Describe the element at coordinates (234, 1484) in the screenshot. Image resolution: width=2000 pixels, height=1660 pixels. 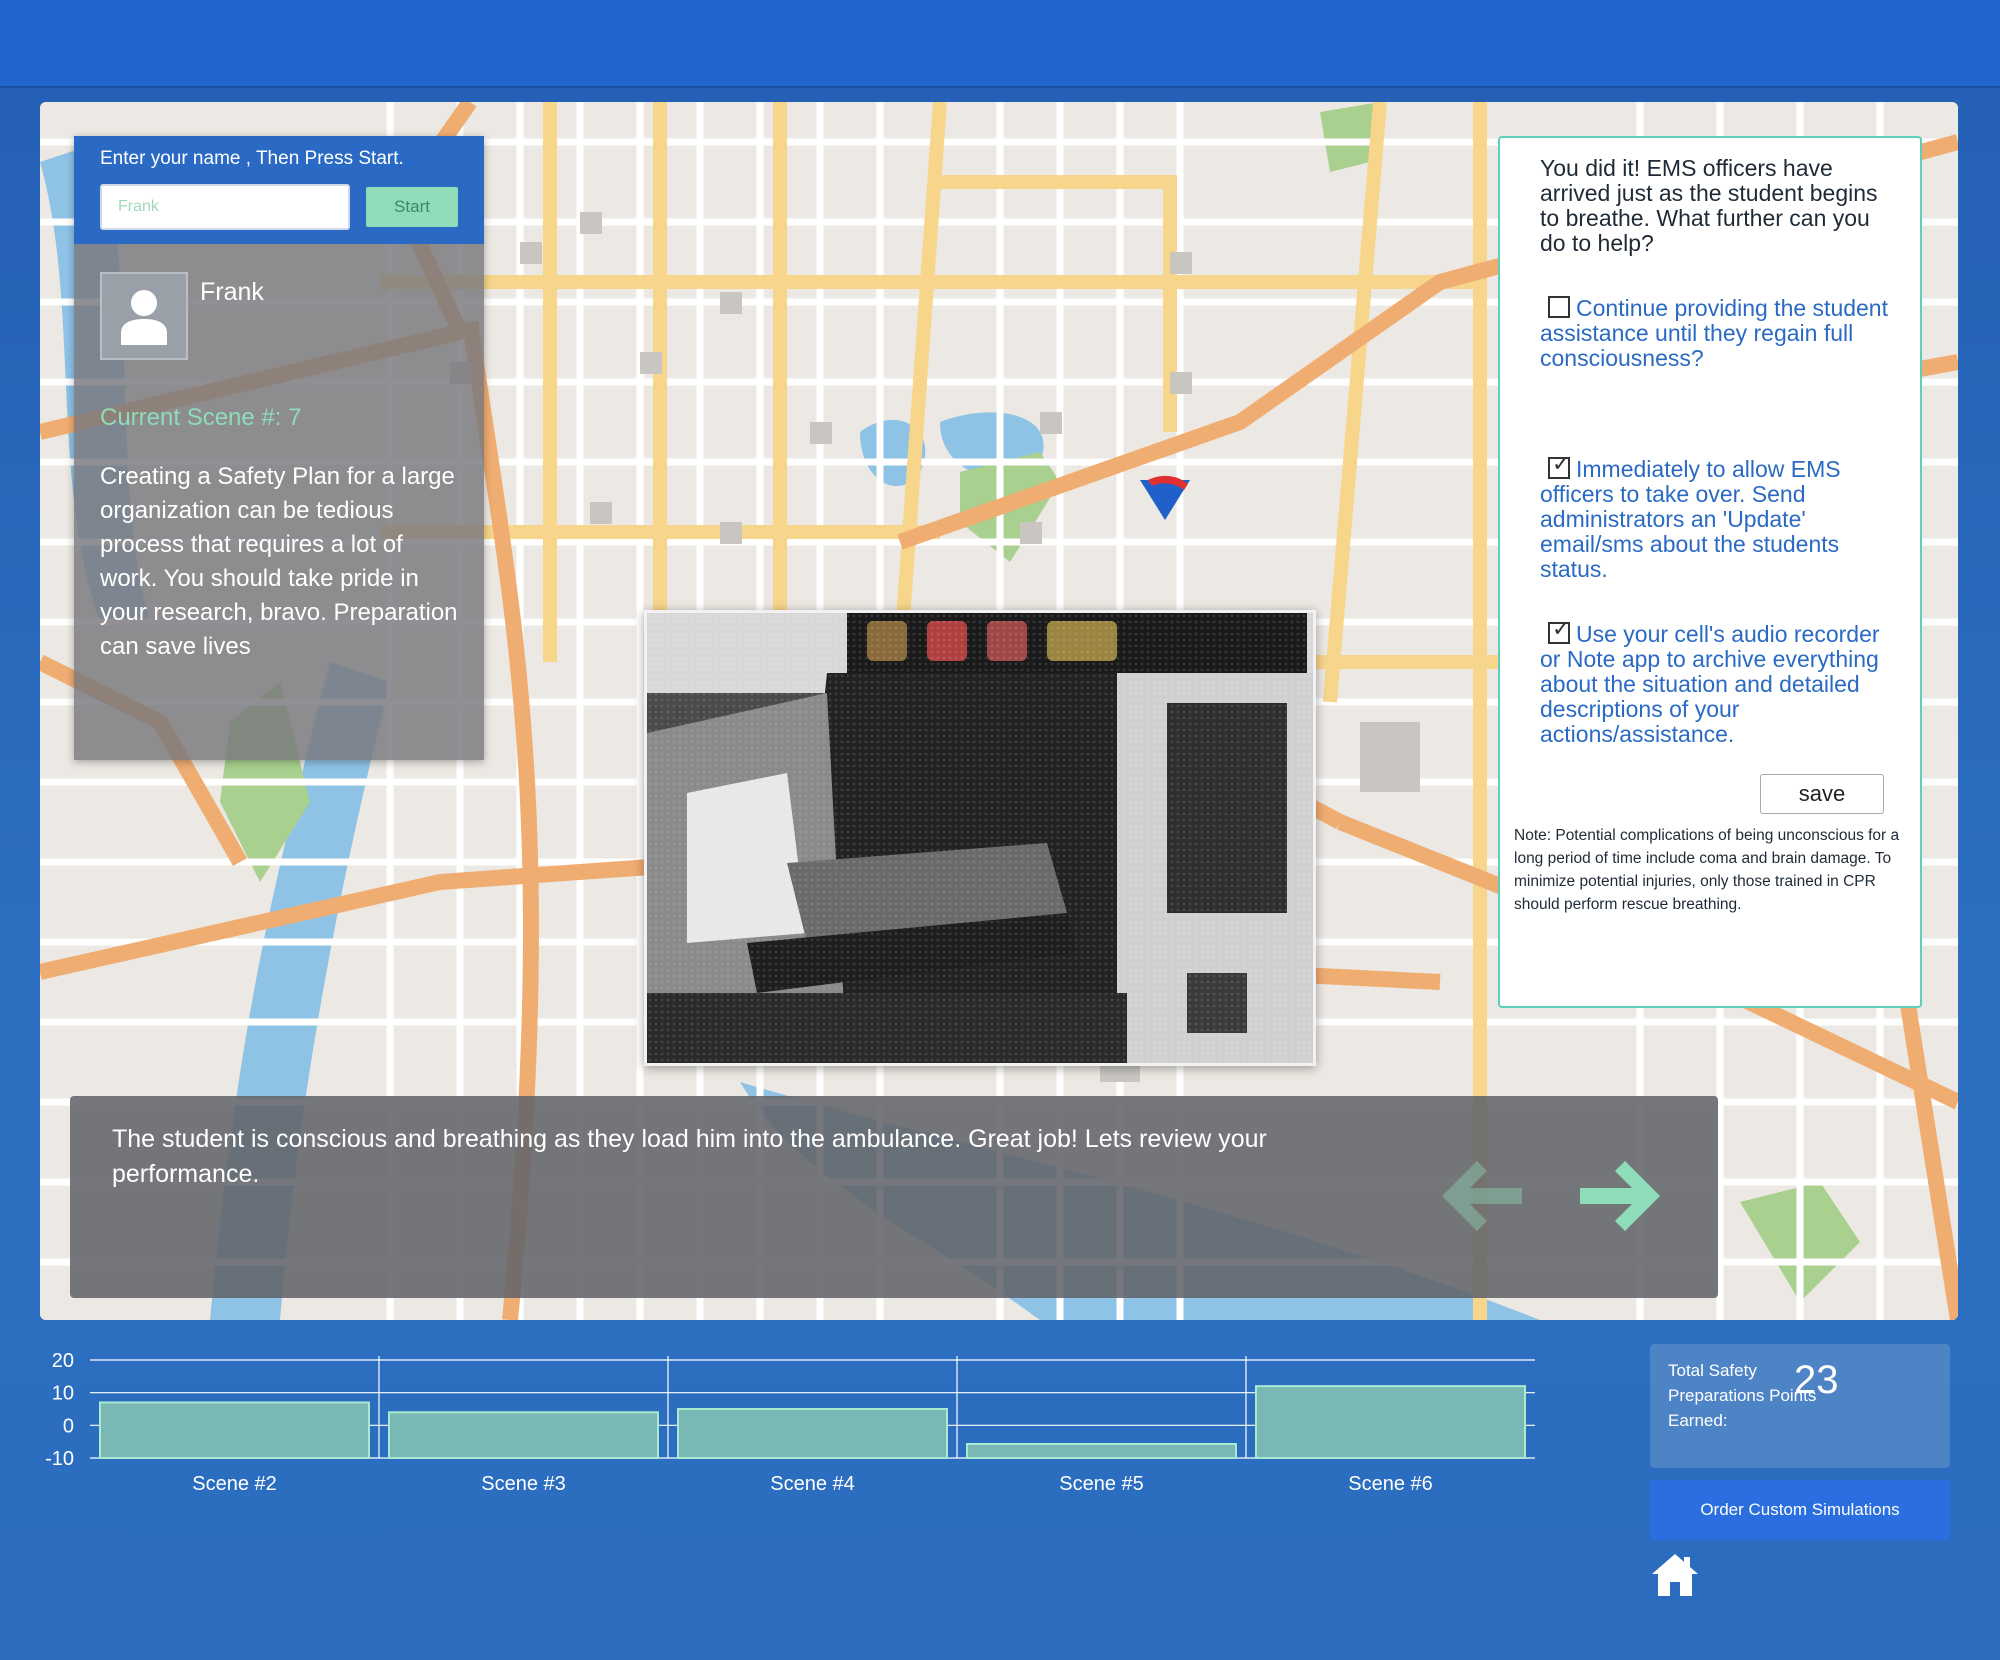
I see `x-tick-label: Scene #2` at that location.